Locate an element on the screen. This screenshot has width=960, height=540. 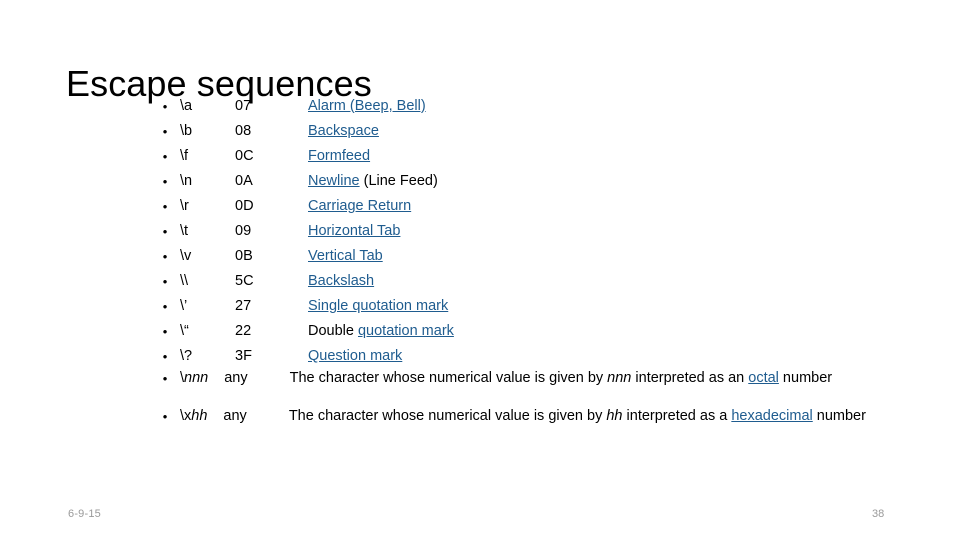
hex-code: 27 is located at coordinates (243, 306).